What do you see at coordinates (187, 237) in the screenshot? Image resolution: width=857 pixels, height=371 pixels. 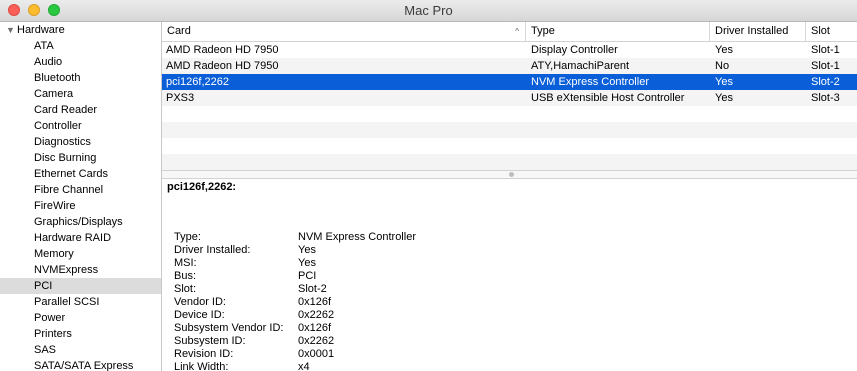 I see `property-key: Type:` at bounding box center [187, 237].